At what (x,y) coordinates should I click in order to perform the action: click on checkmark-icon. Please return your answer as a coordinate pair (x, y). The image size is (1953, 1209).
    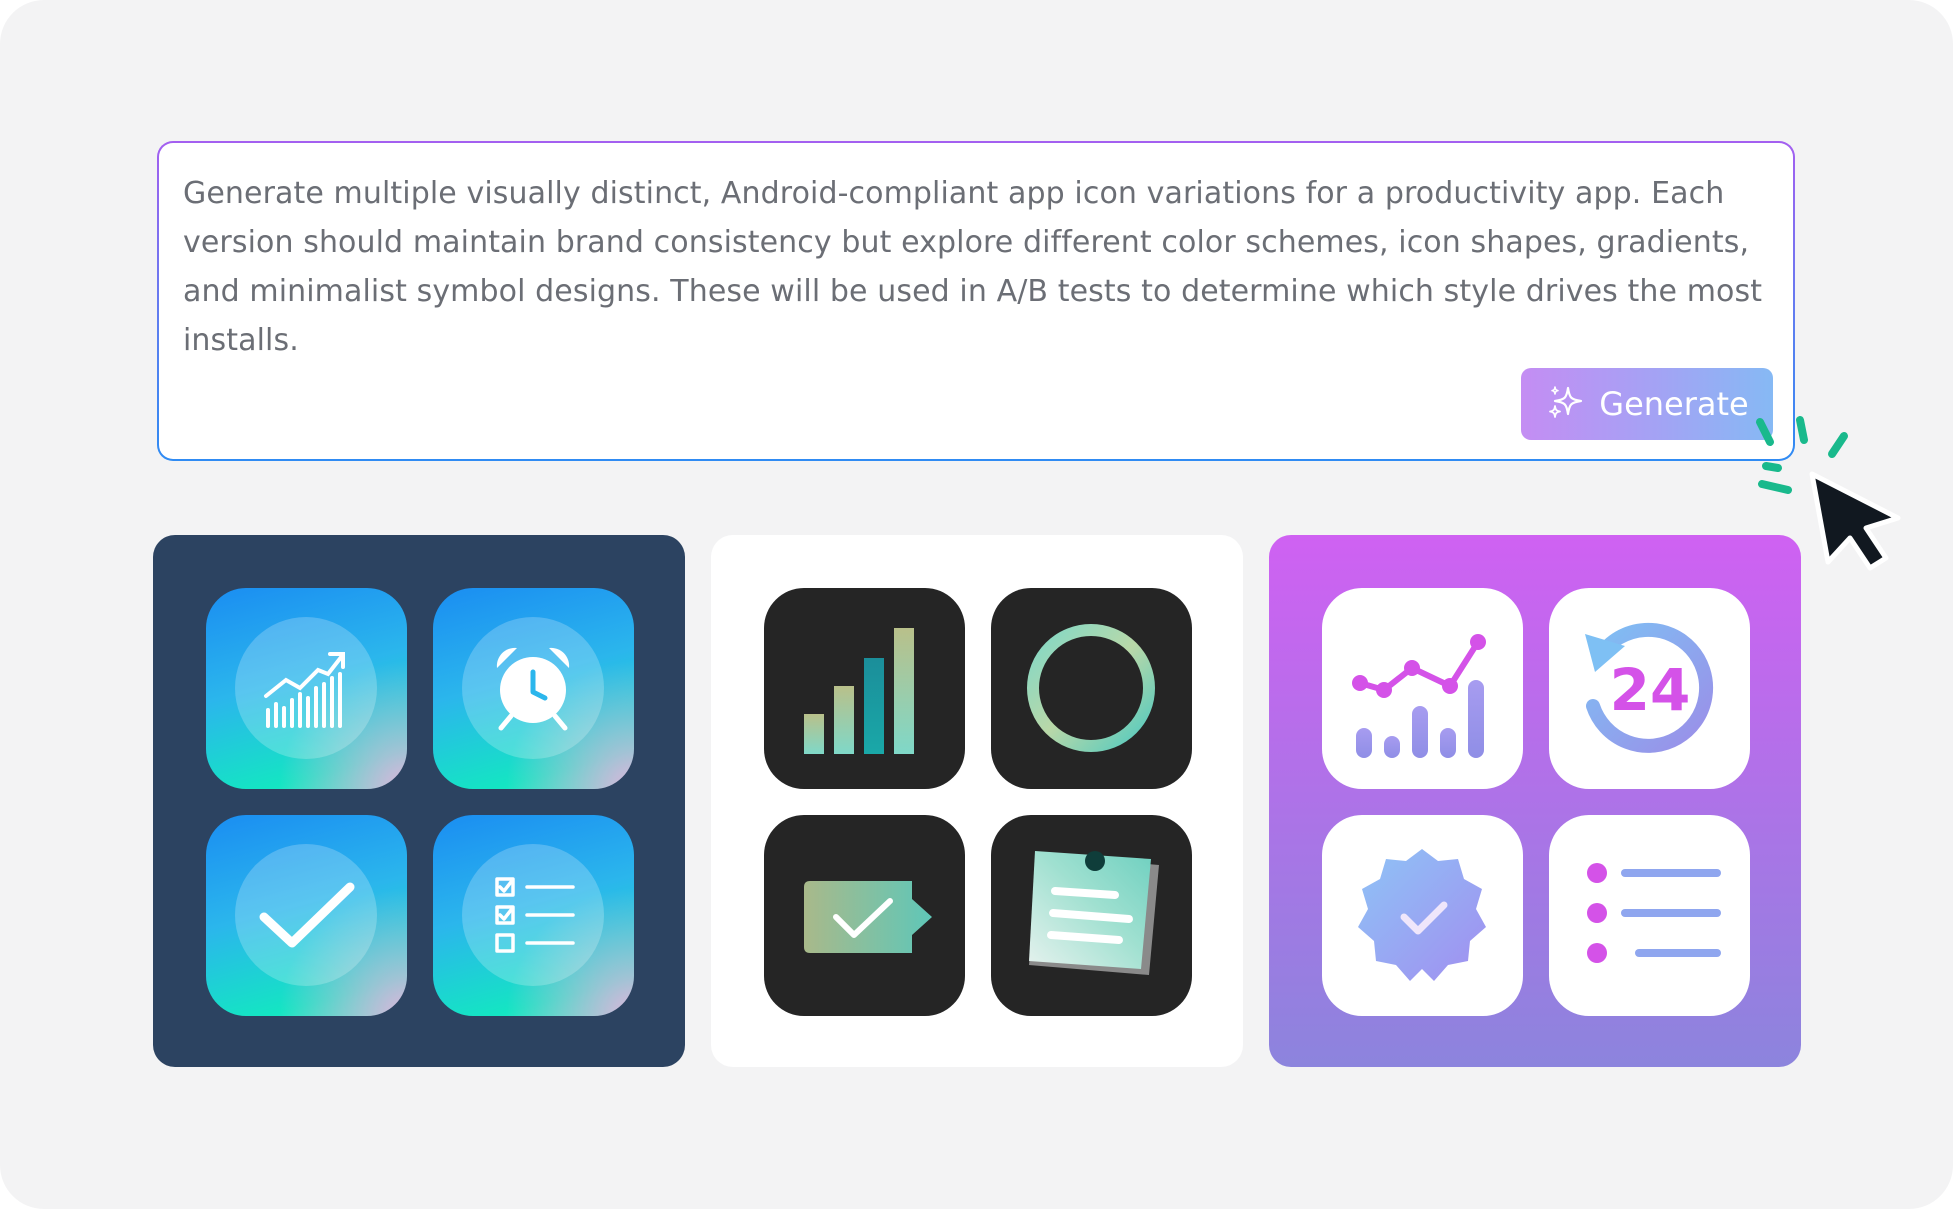
    Looking at the image, I should click on (306, 915).